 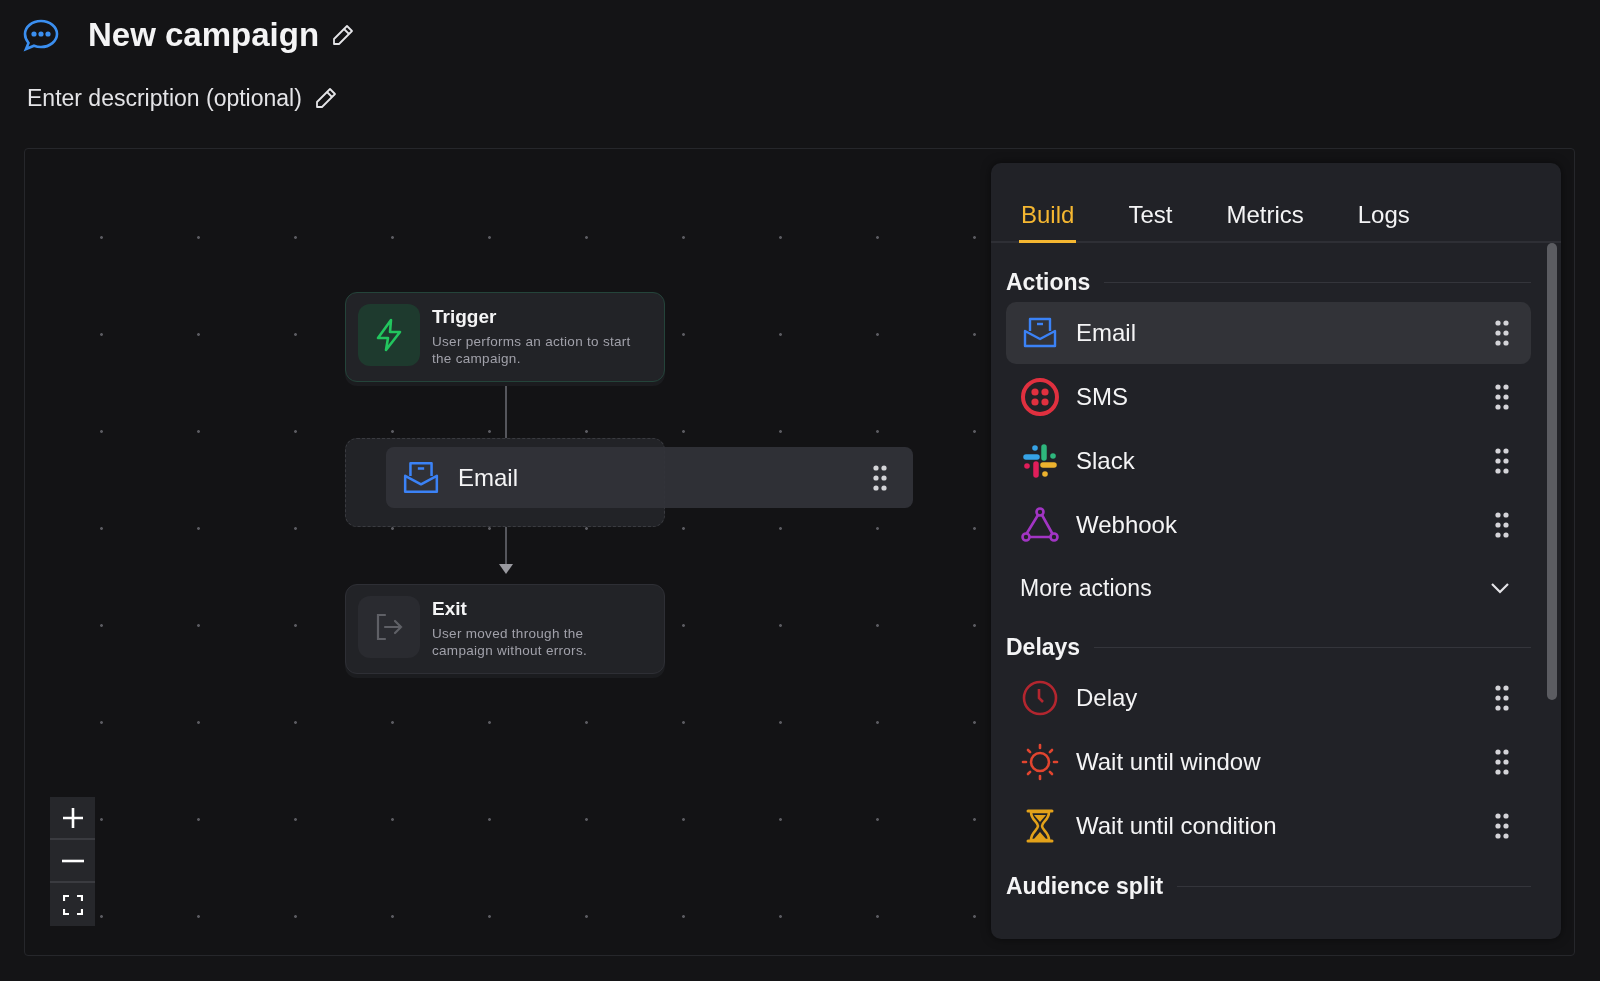 I want to click on section-heading: Delays, so click(x=1043, y=647).